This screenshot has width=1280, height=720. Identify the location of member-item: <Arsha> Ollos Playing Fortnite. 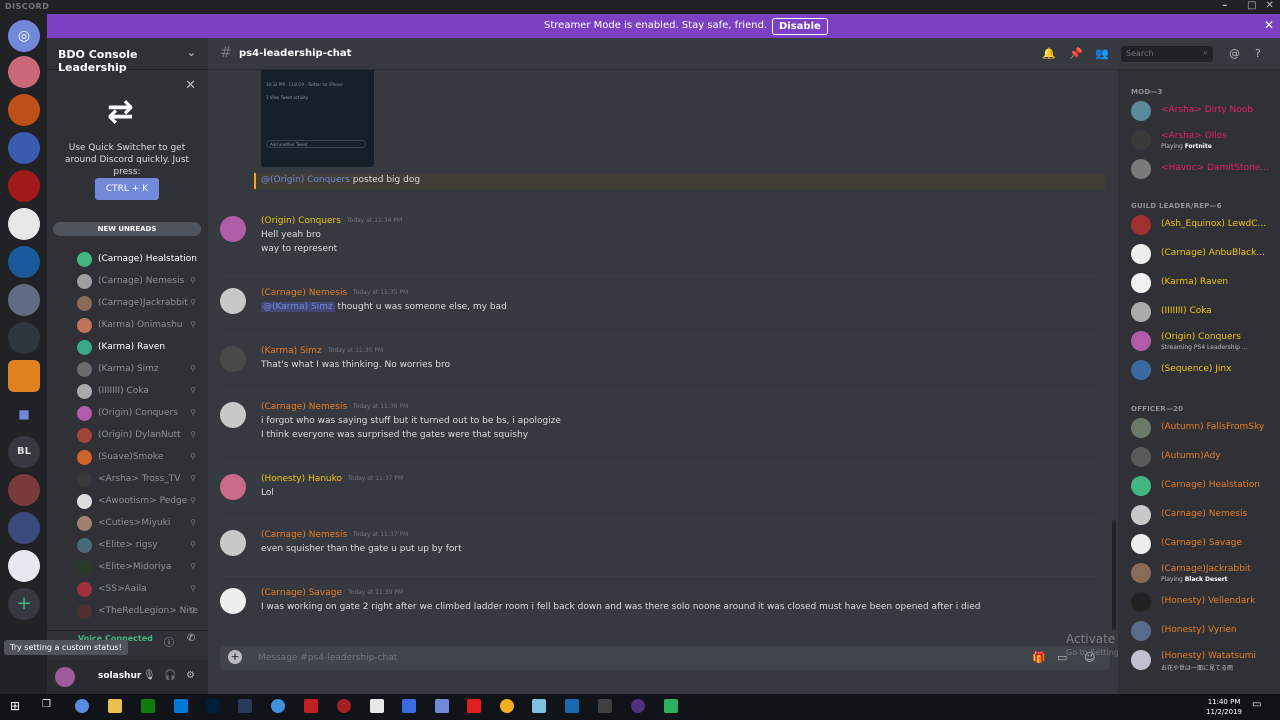
(1203, 141).